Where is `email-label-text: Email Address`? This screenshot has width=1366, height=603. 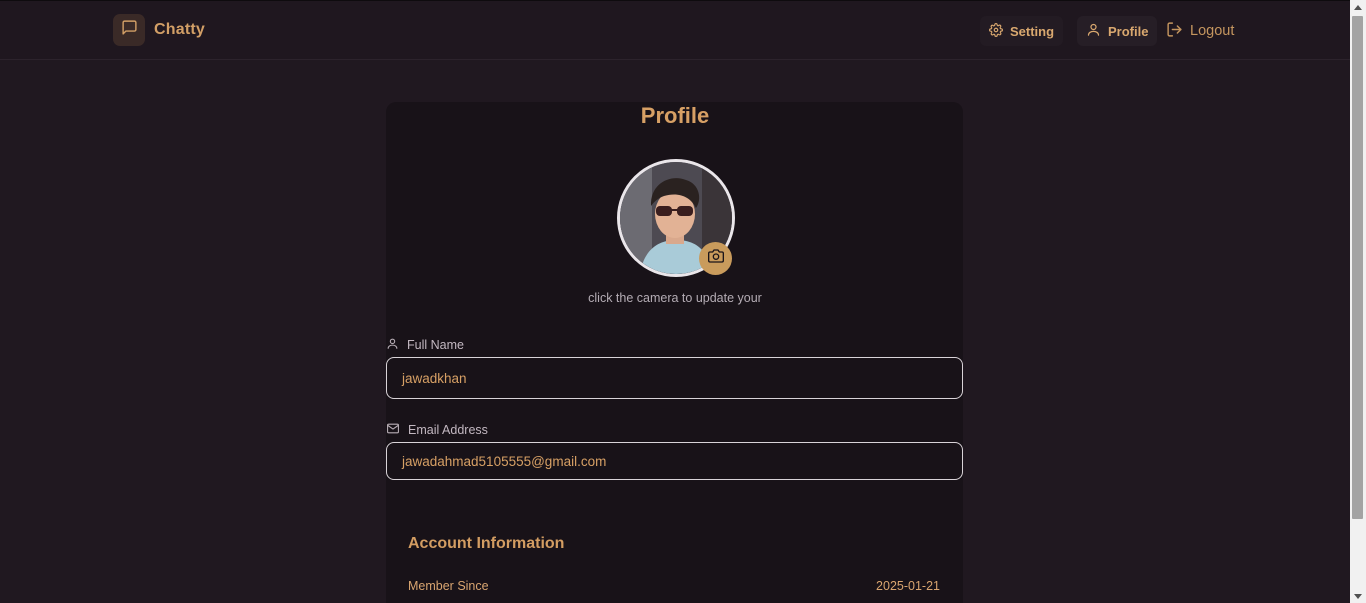
email-label-text: Email Address is located at coordinates (448, 430).